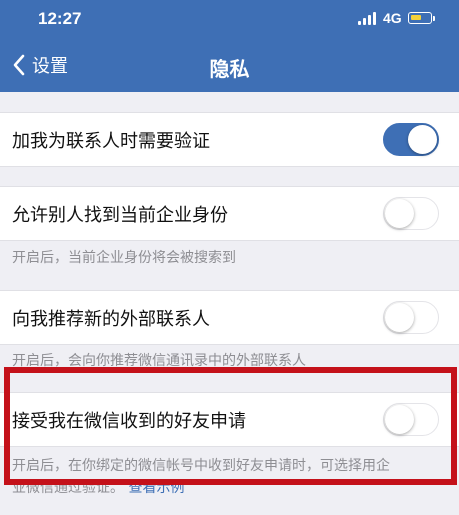 The image size is (459, 515). I want to click on setting-row-findable-identity: 允许别人找到当前企业身份, so click(229, 213).